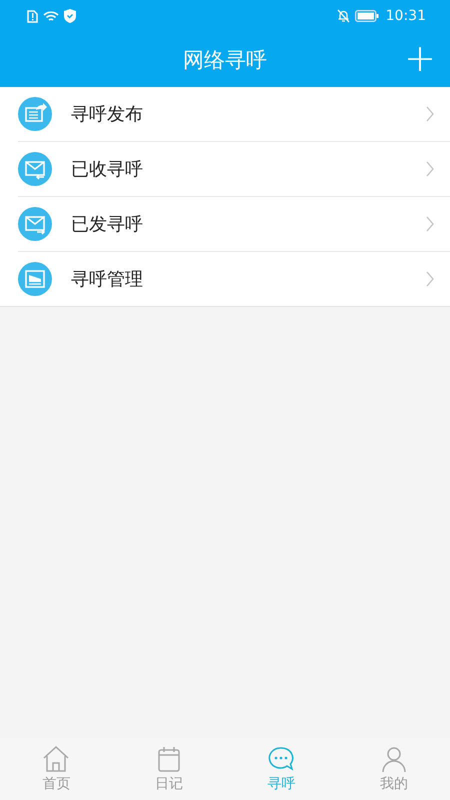 This screenshot has width=450, height=800. What do you see at coordinates (225, 60) in the screenshot?
I see `page-title: 网络寻呼` at bounding box center [225, 60].